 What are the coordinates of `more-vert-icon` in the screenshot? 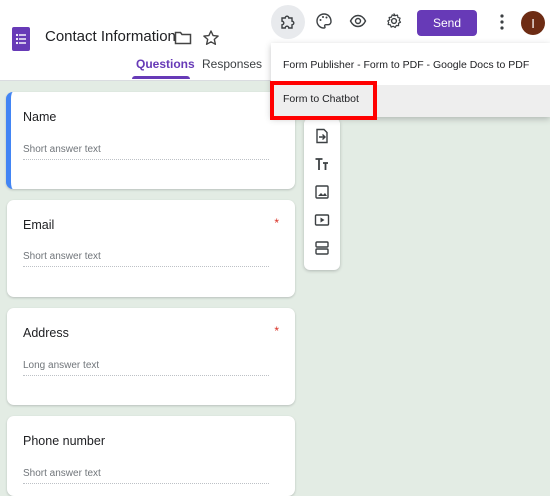 It's located at (502, 22).